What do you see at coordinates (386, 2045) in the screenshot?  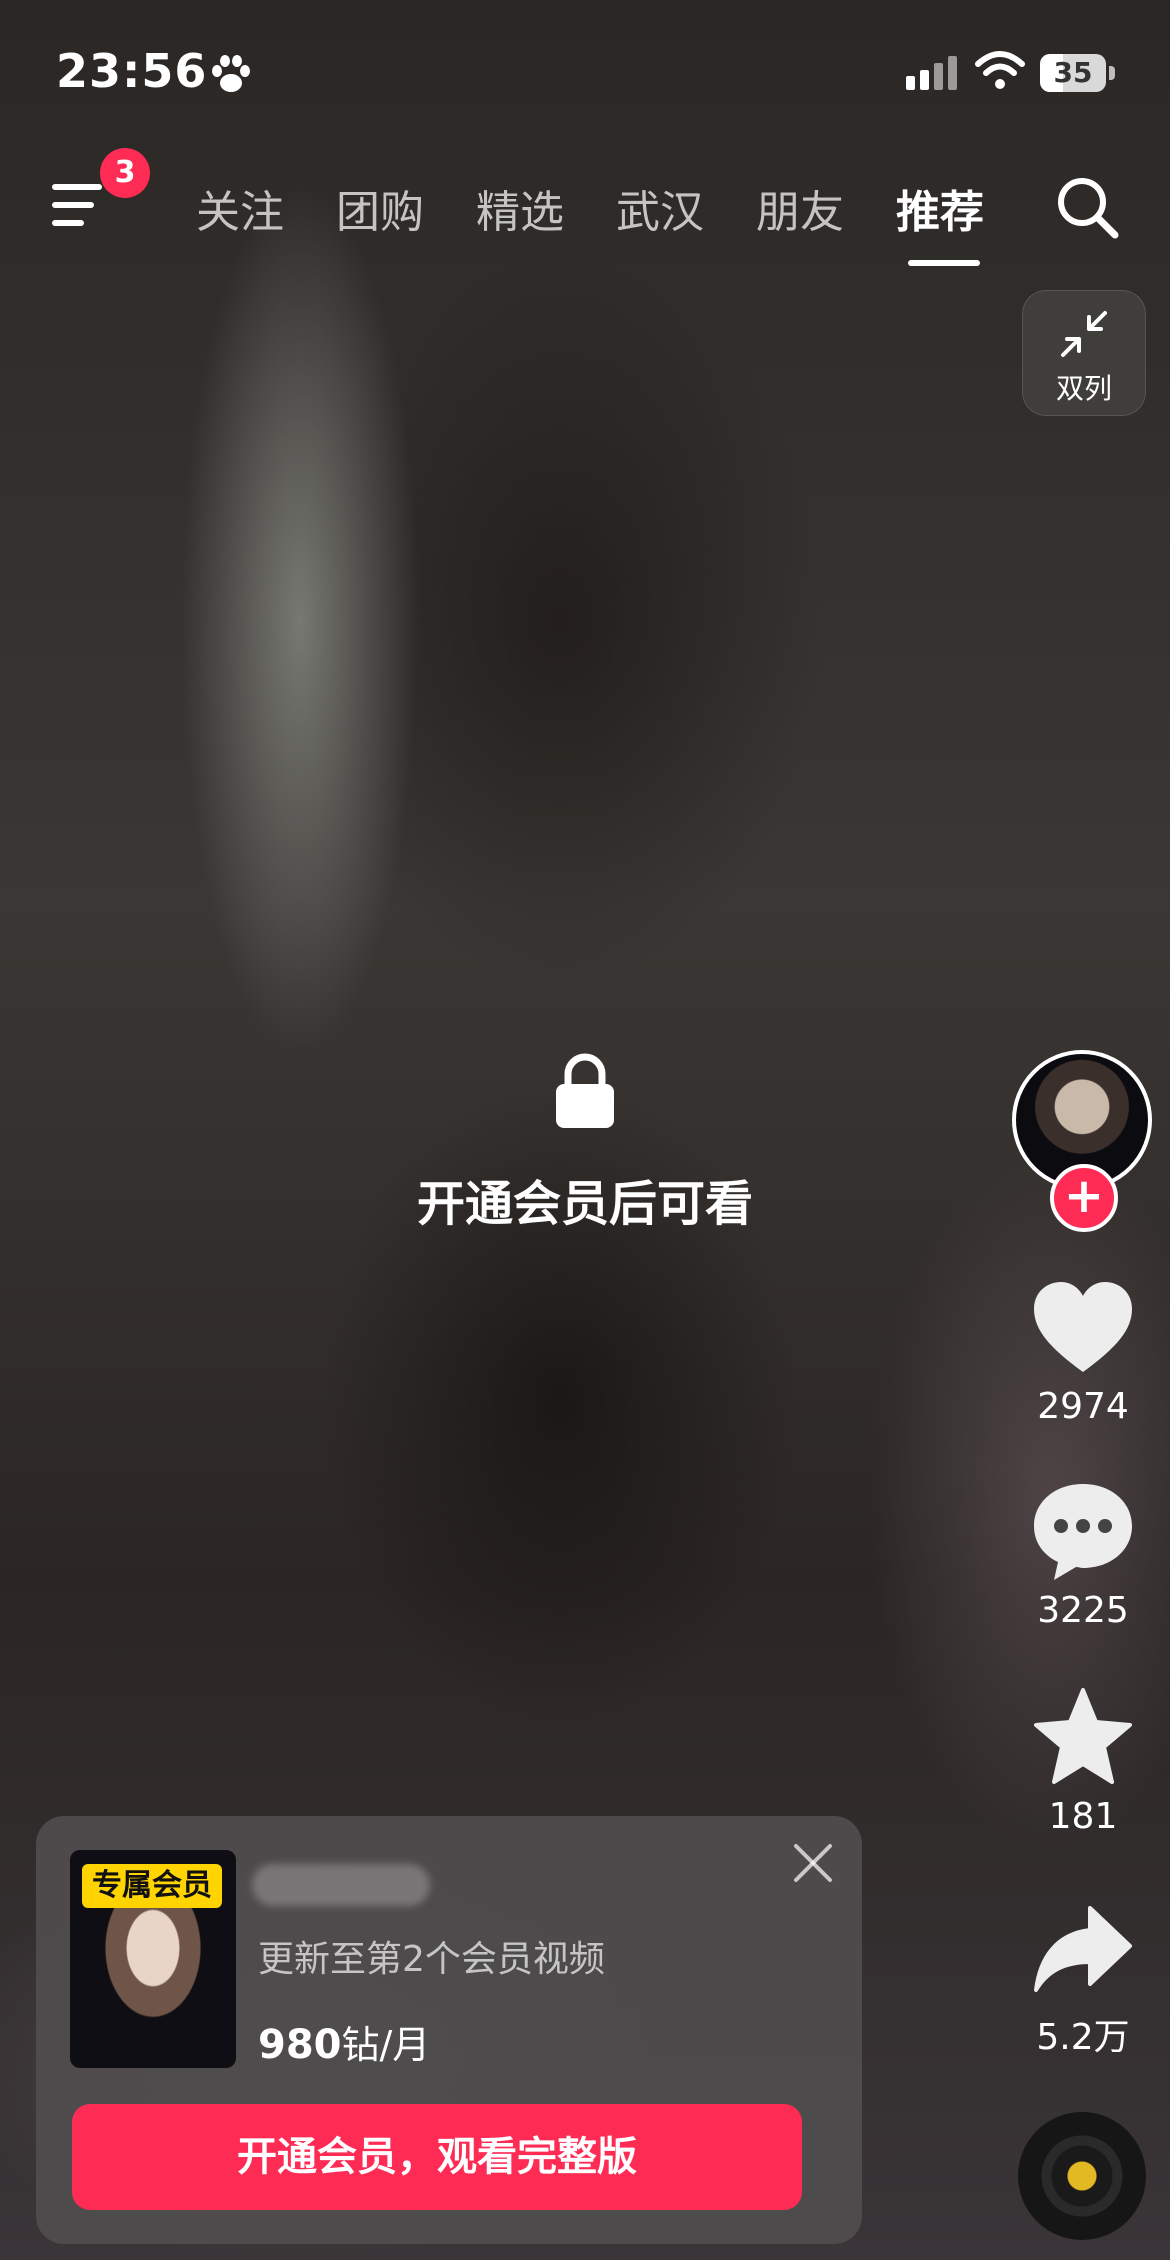 I see `price-unit: 钻/月` at bounding box center [386, 2045].